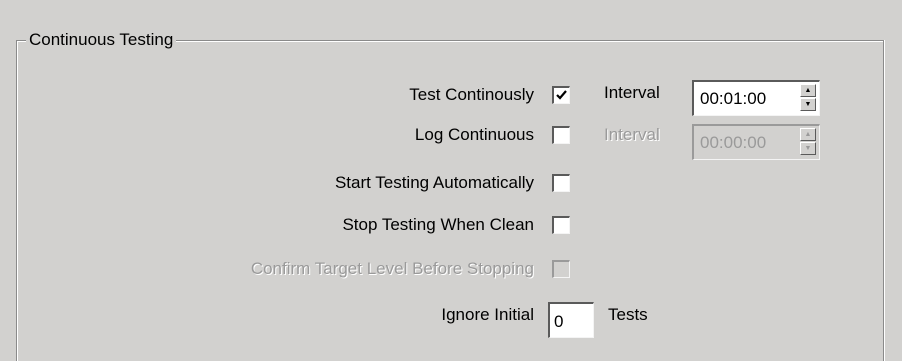 Image resolution: width=902 pixels, height=361 pixels. I want to click on ignore-initial-value: 0, so click(558, 322).